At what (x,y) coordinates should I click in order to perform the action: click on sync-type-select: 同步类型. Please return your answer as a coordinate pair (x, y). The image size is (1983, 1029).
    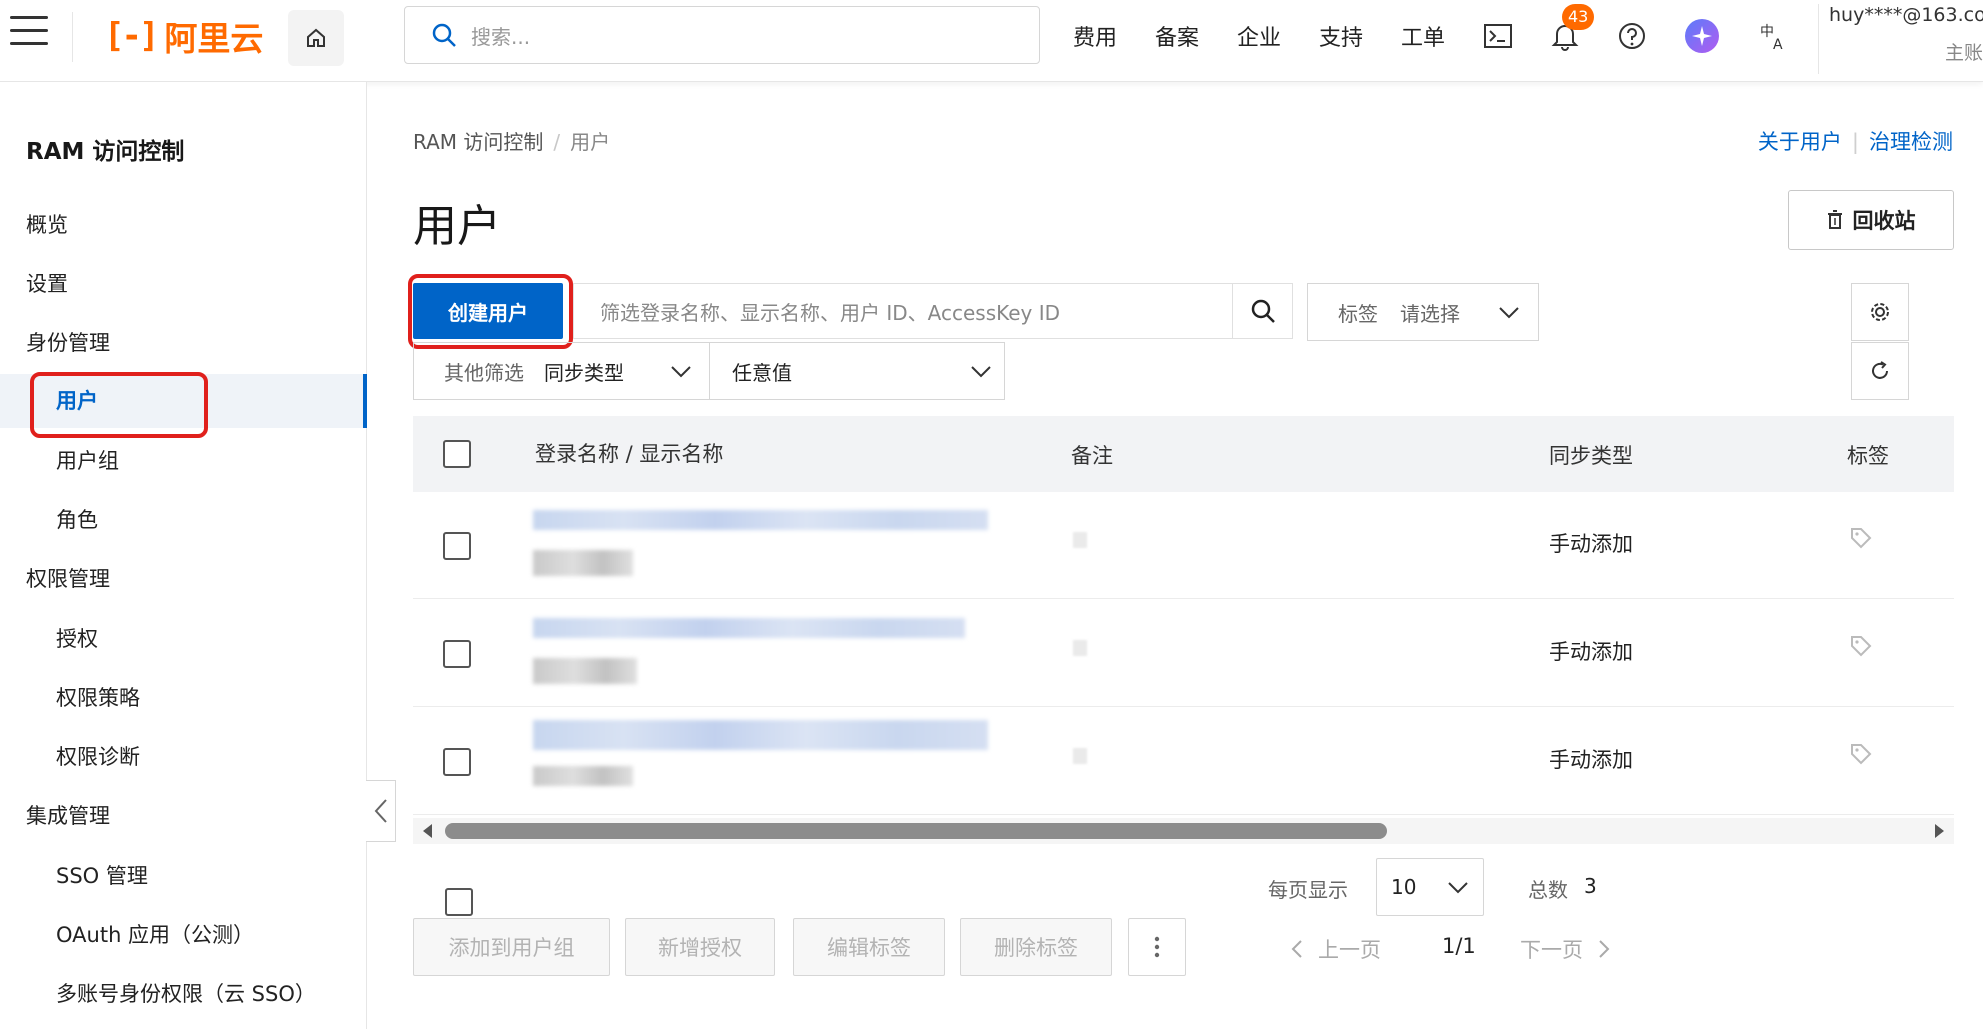
    Looking at the image, I should click on (584, 371).